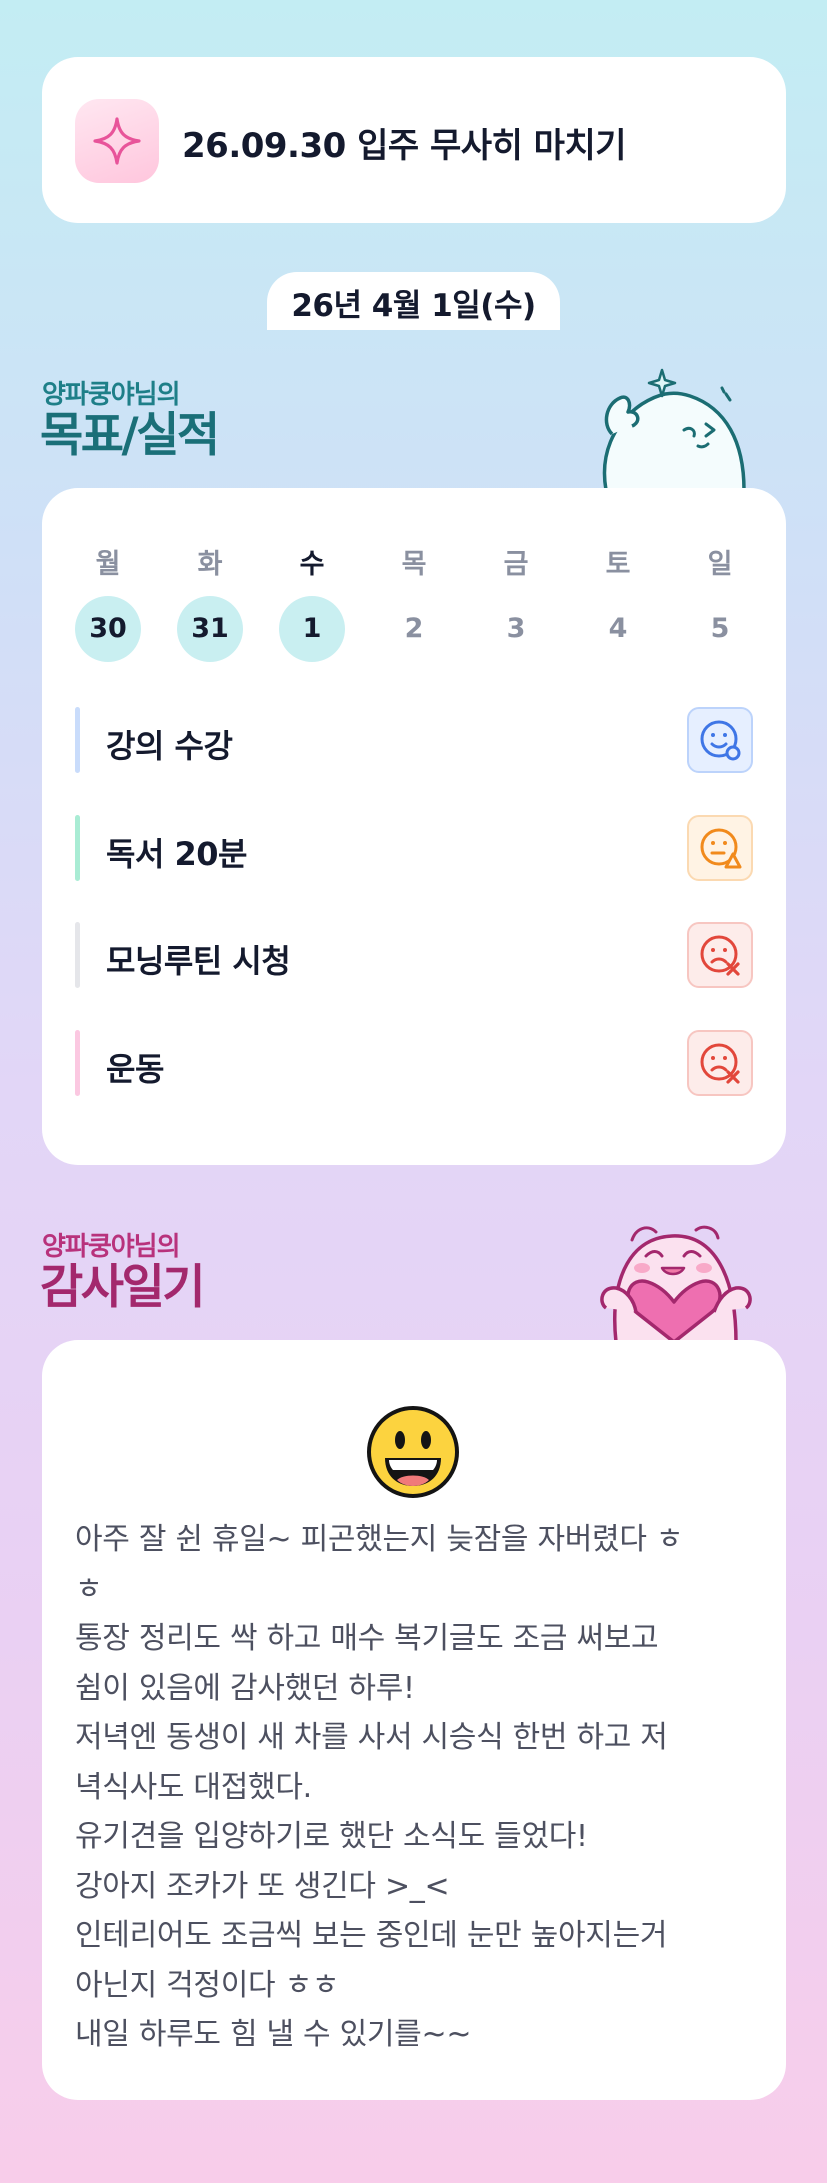 The width and height of the screenshot is (827, 2183). I want to click on grinning-face-icon, so click(413, 1452).